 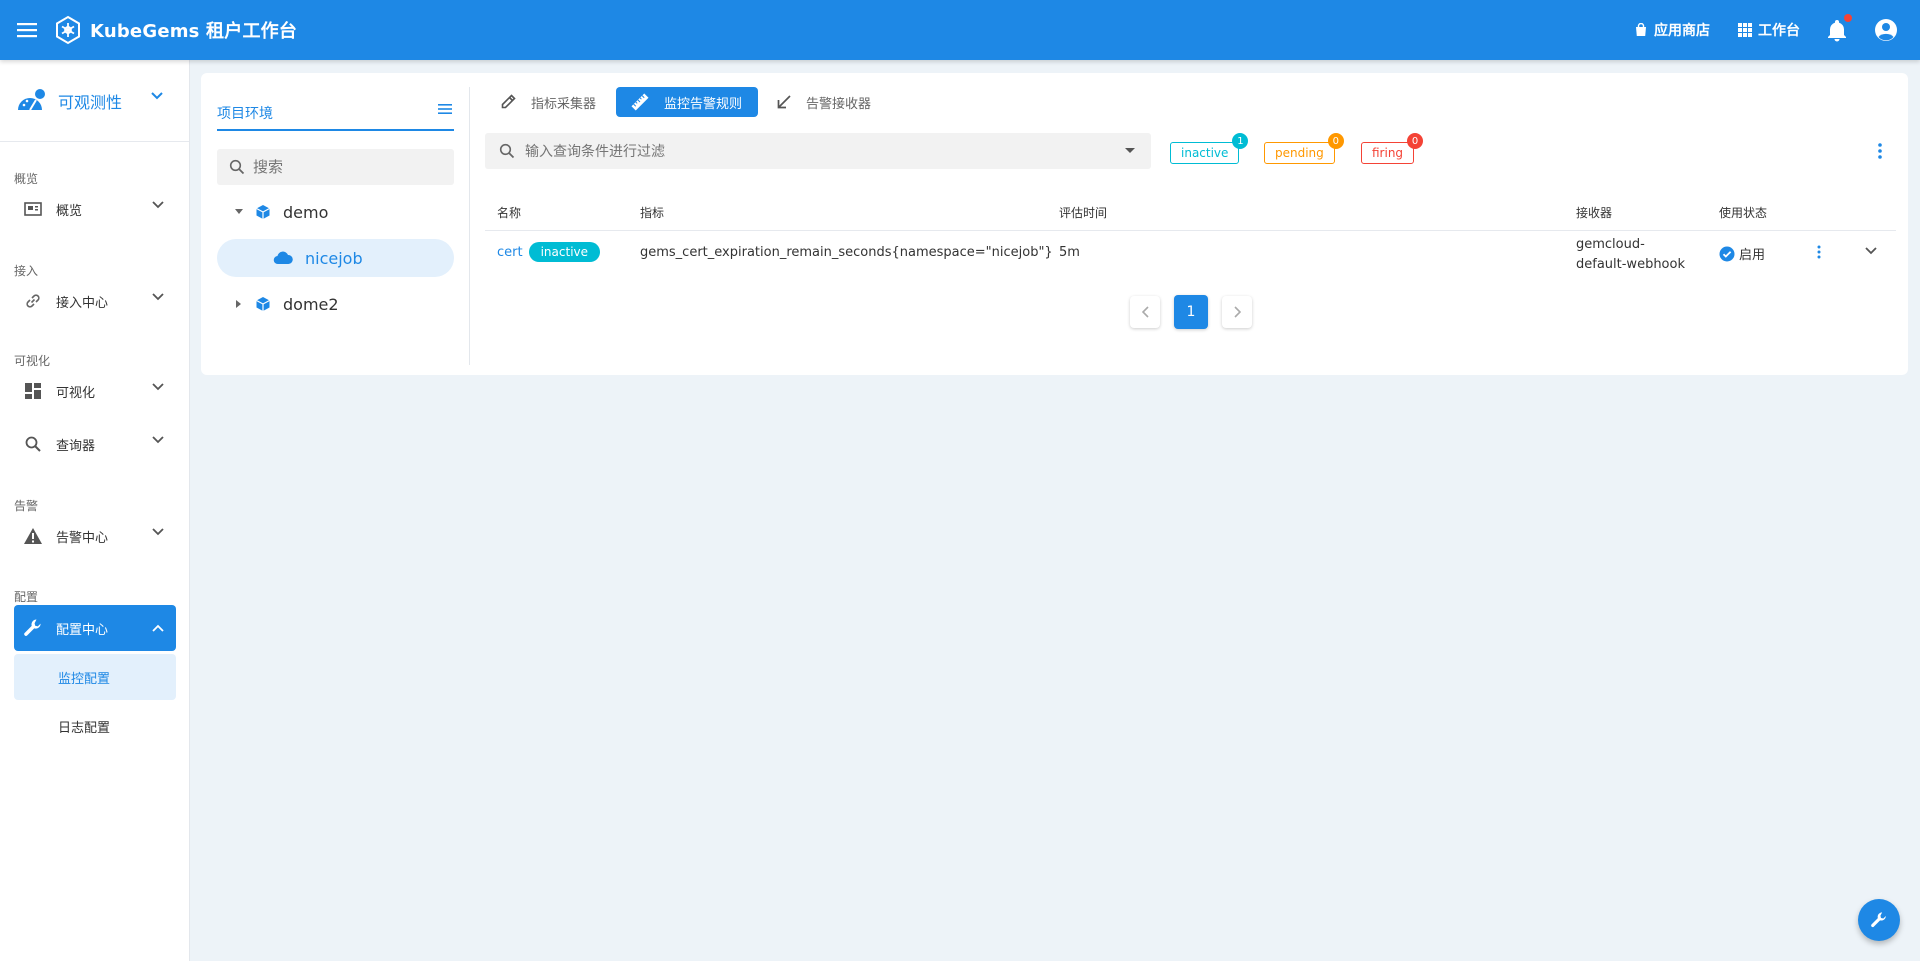 I want to click on column-header-metric: 指标, so click(x=652, y=213).